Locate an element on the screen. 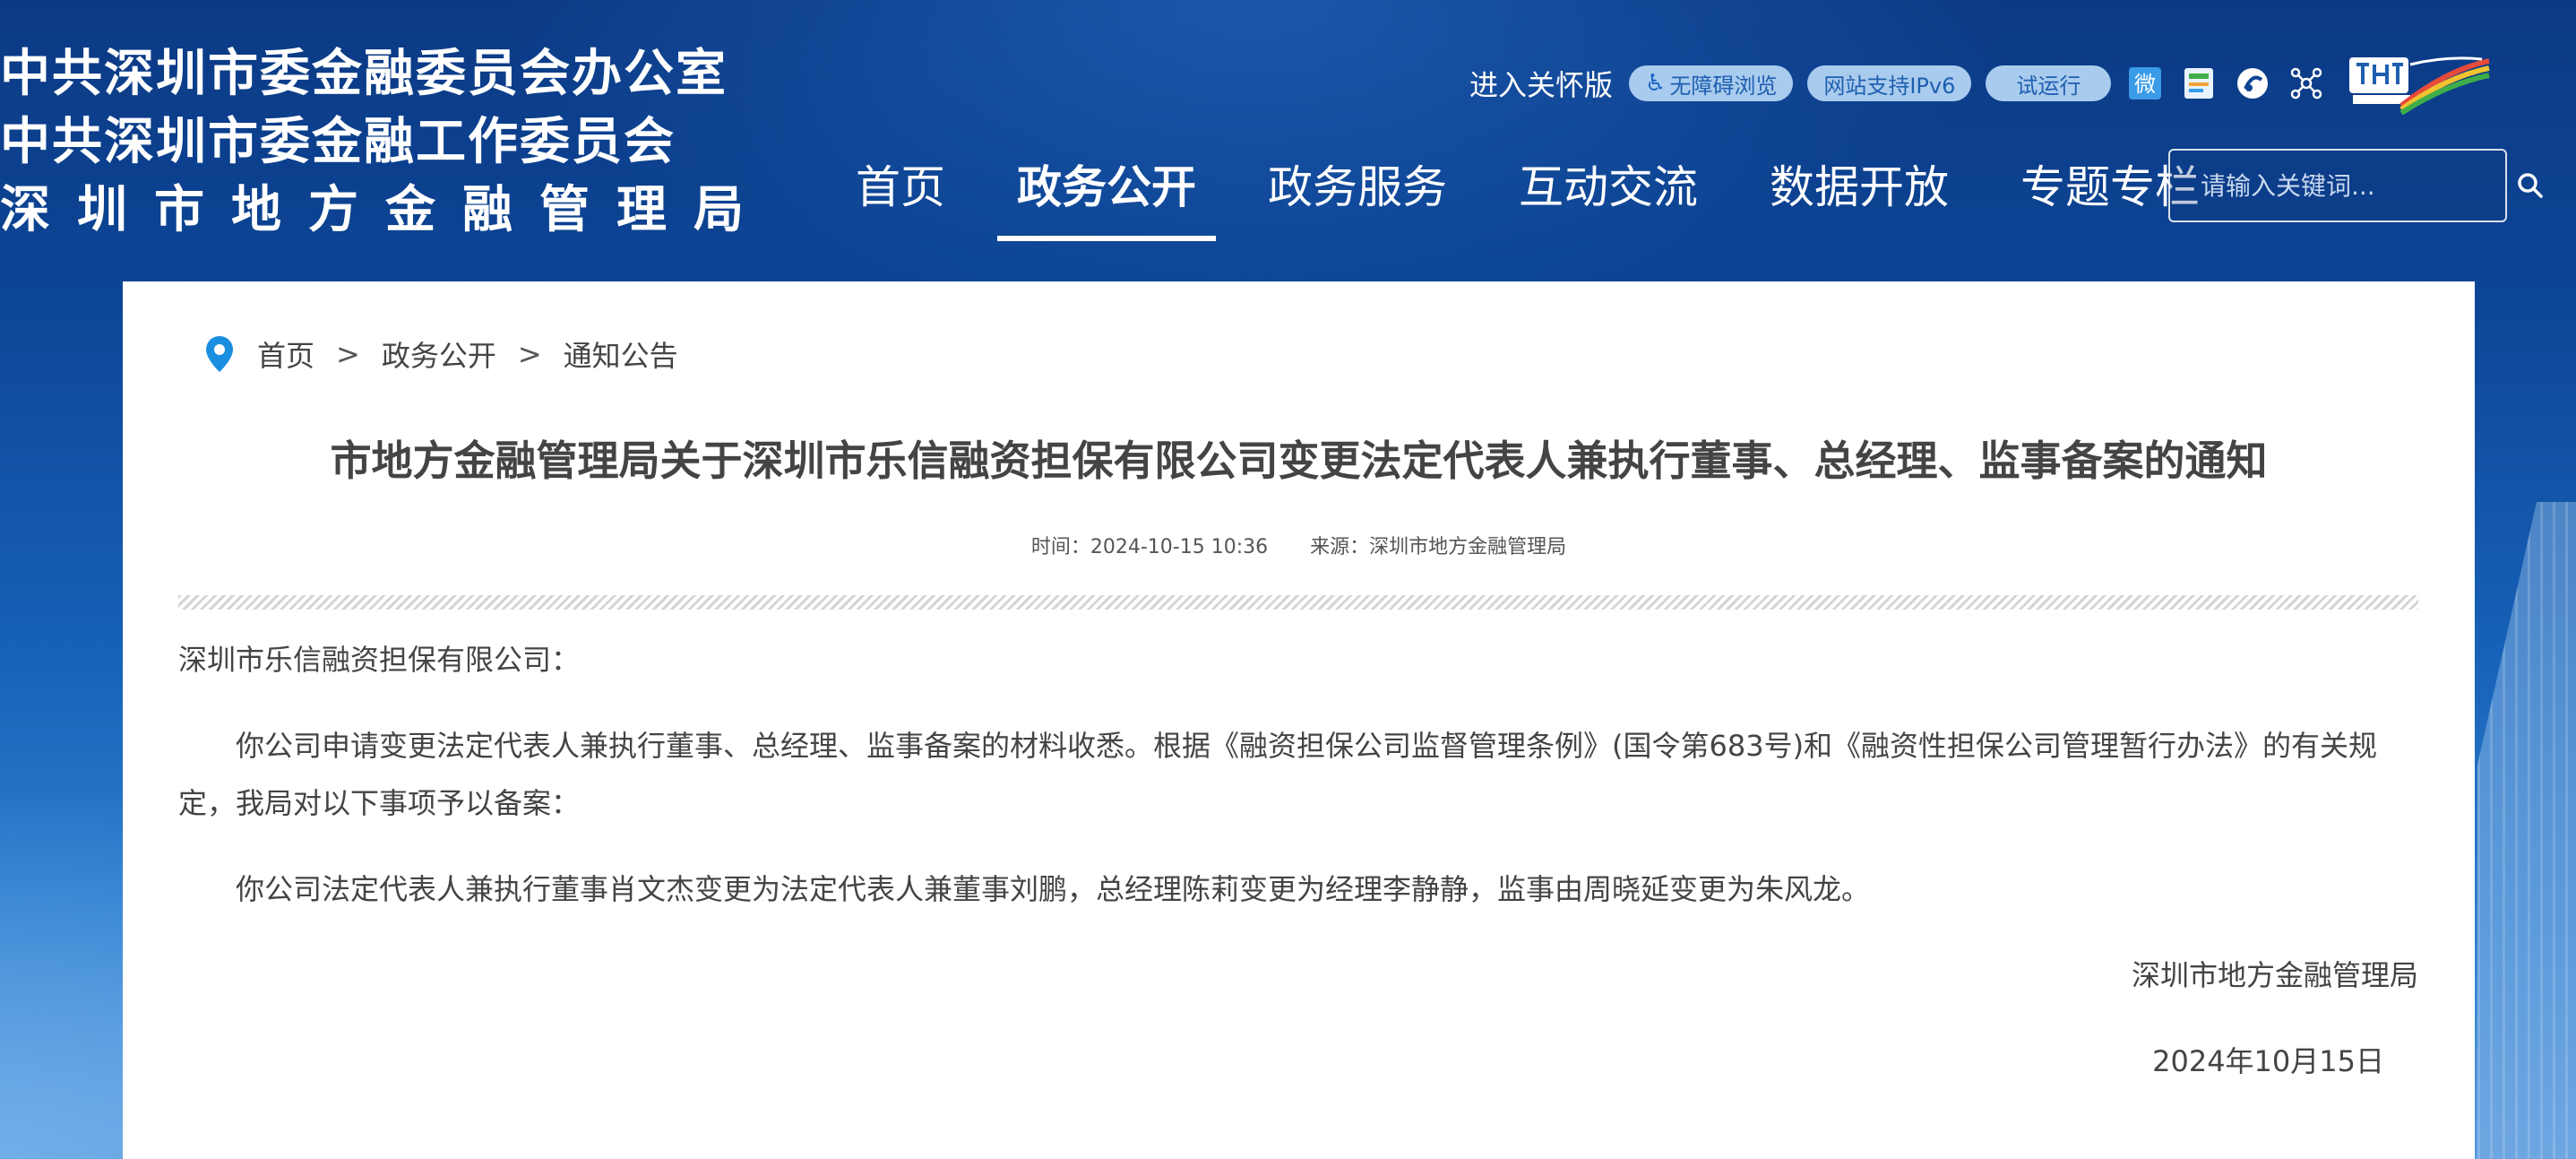 This screenshot has height=1159, width=2576. shenzhen-logo is located at coordinates (2419, 84).